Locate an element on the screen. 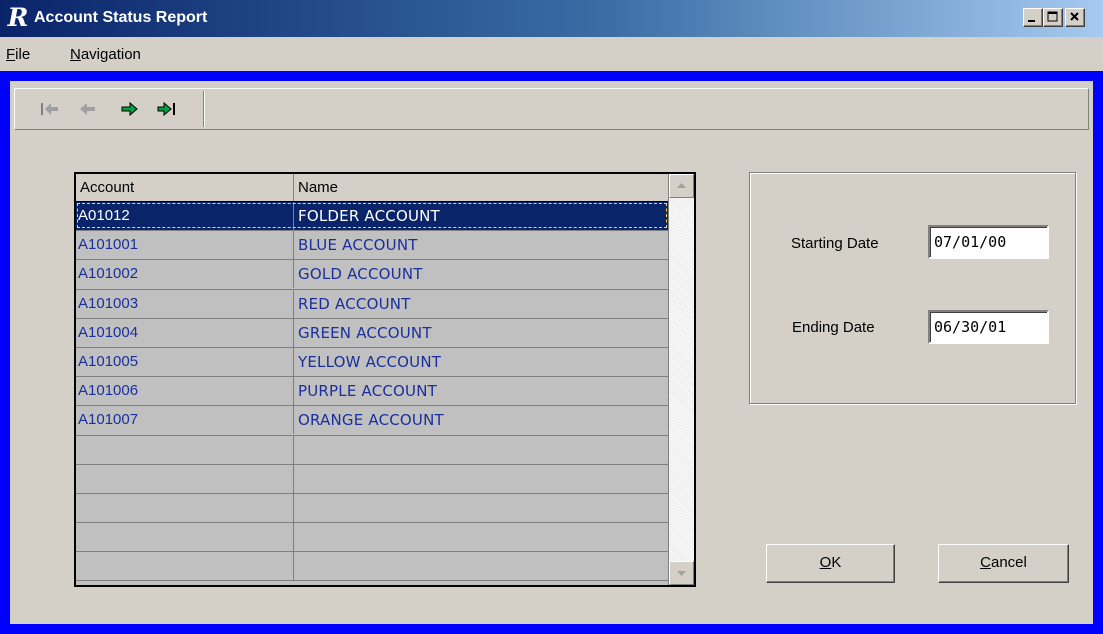 This screenshot has height=634, width=1103. account-cell: A101003 is located at coordinates (185, 303).